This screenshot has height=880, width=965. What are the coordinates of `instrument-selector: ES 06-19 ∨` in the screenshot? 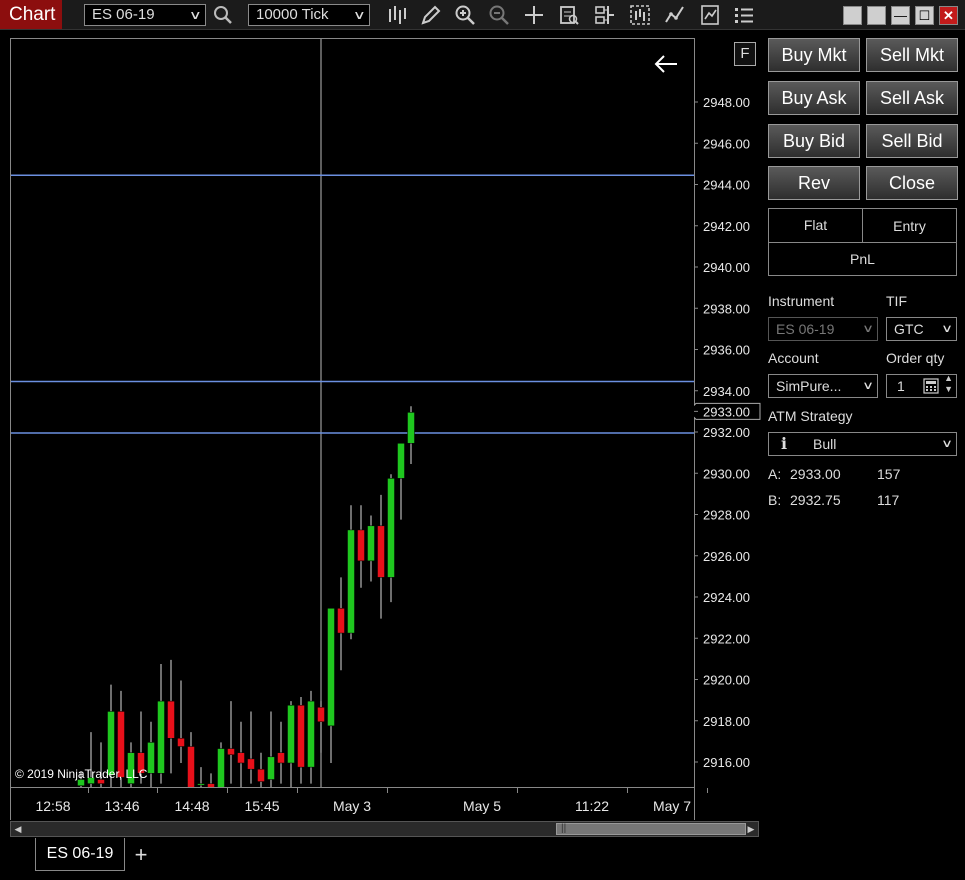 It's located at (145, 15).